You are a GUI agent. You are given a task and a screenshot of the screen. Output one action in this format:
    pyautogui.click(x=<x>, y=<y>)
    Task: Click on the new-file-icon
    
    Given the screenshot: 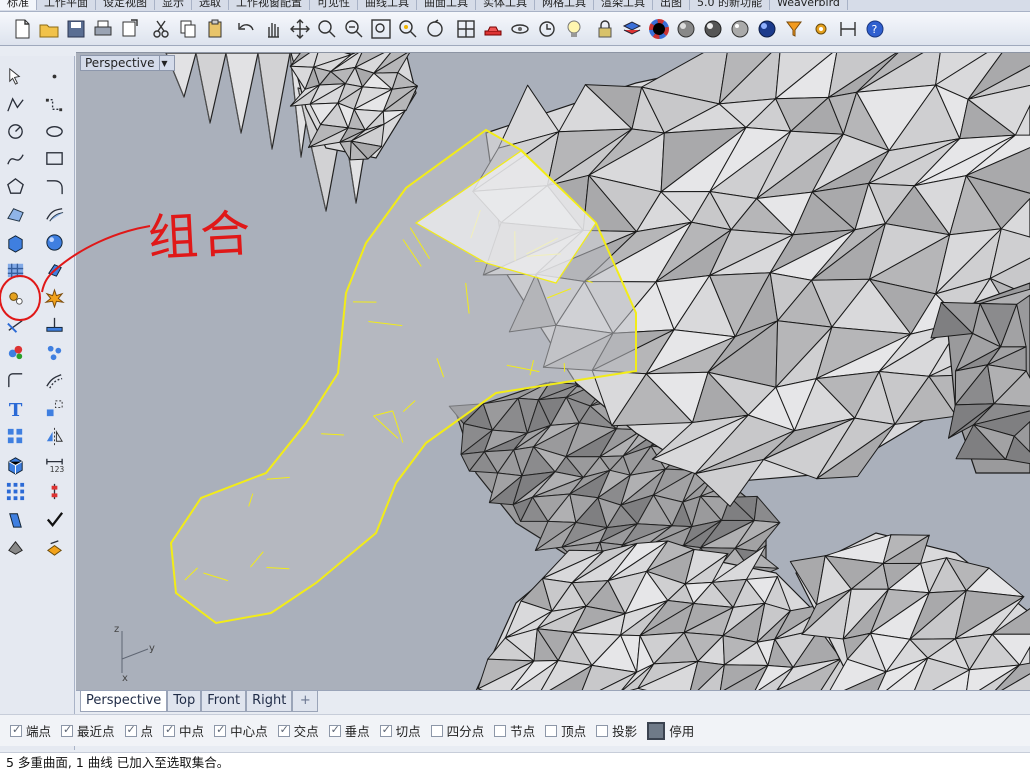 What is the action you would take?
    pyautogui.click(x=21, y=29)
    